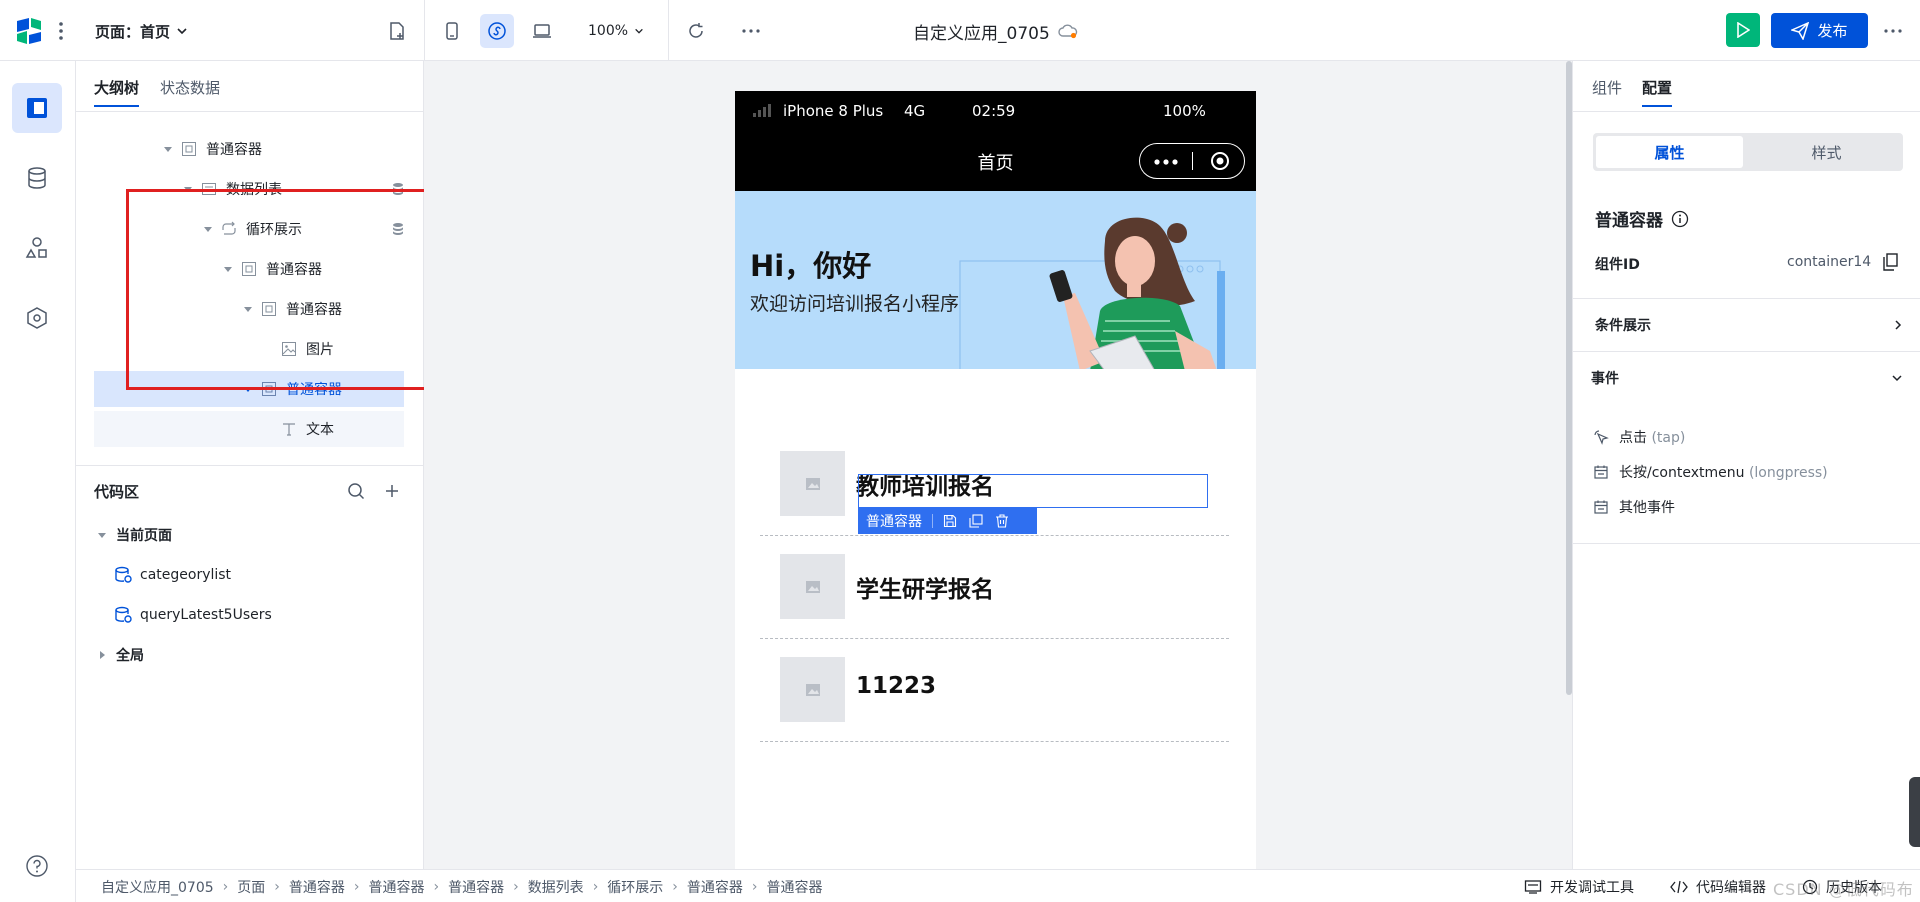  I want to click on left-rail, so click(38, 481).